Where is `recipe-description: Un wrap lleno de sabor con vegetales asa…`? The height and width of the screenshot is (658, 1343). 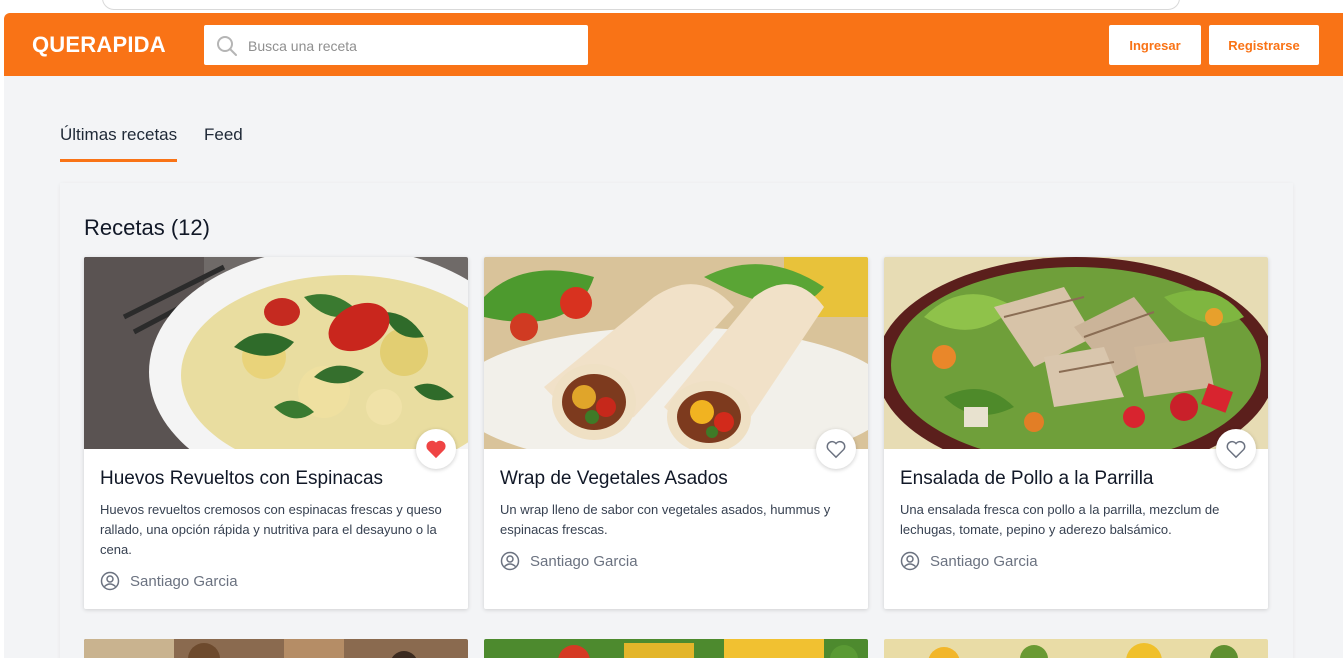
recipe-description: Un wrap lleno de sabor con vegetales asa… is located at coordinates (665, 519).